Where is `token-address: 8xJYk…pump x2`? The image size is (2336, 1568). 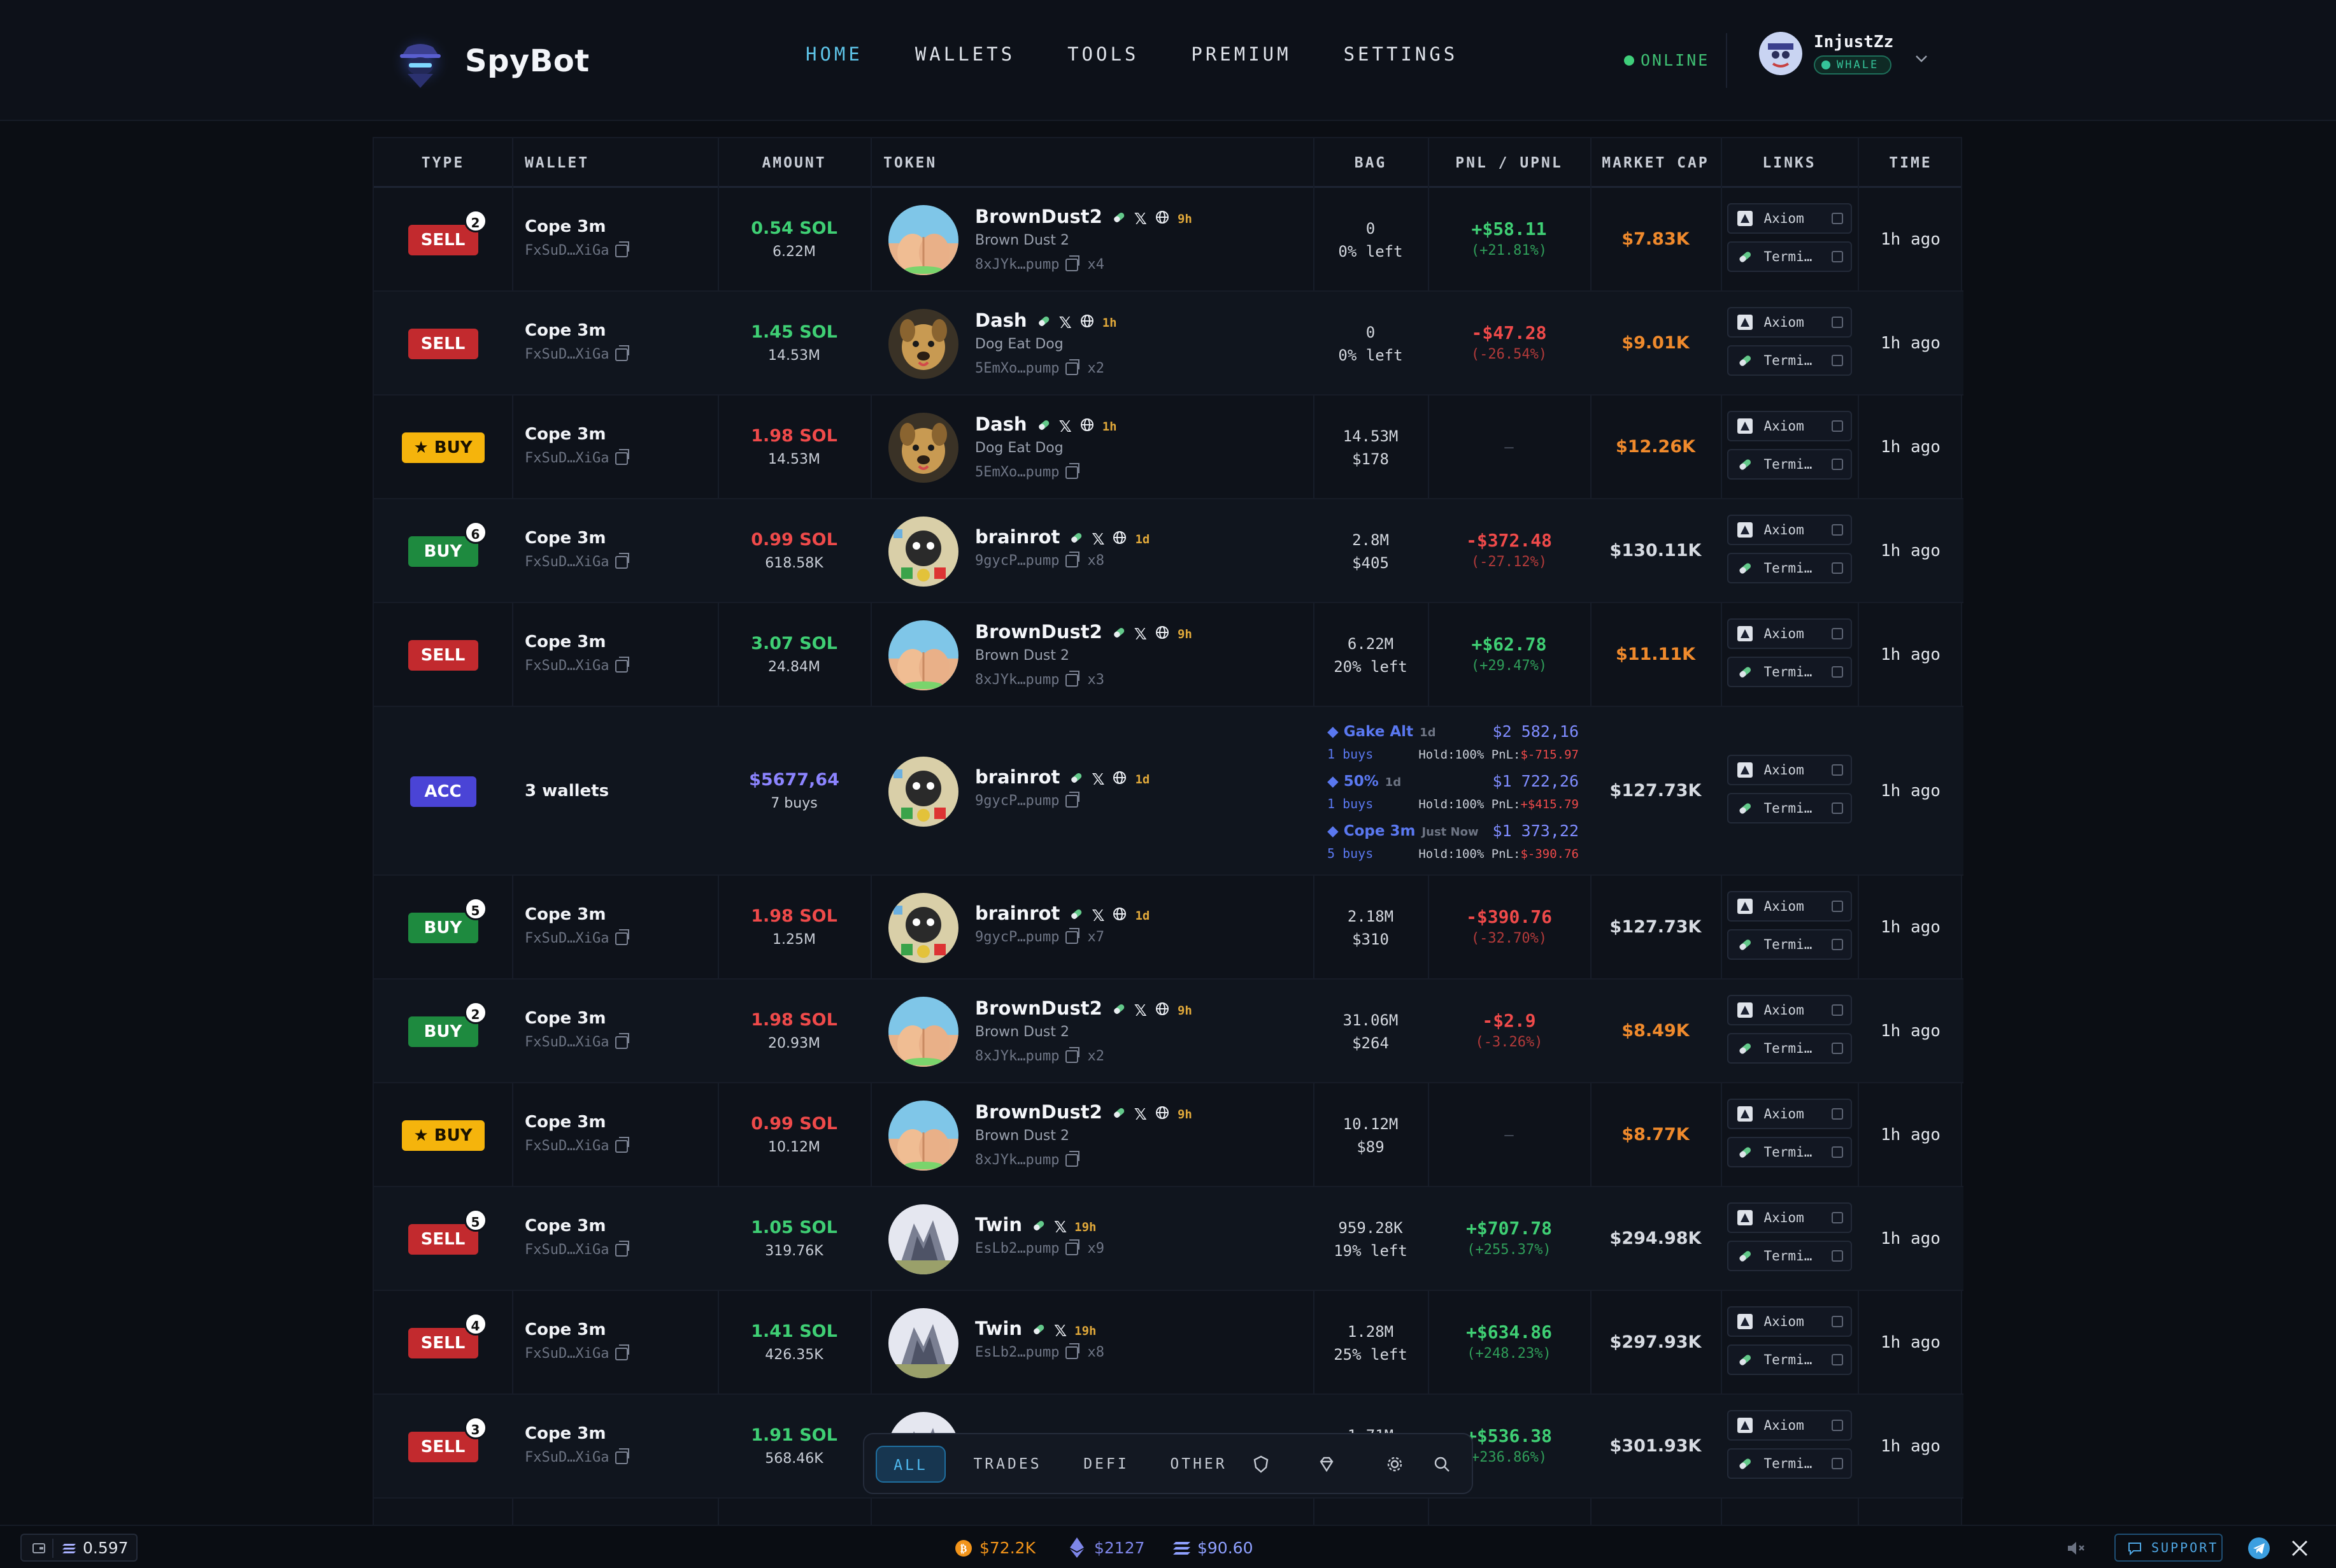
token-address: 8xJYk…pump x2 is located at coordinates (1039, 1055).